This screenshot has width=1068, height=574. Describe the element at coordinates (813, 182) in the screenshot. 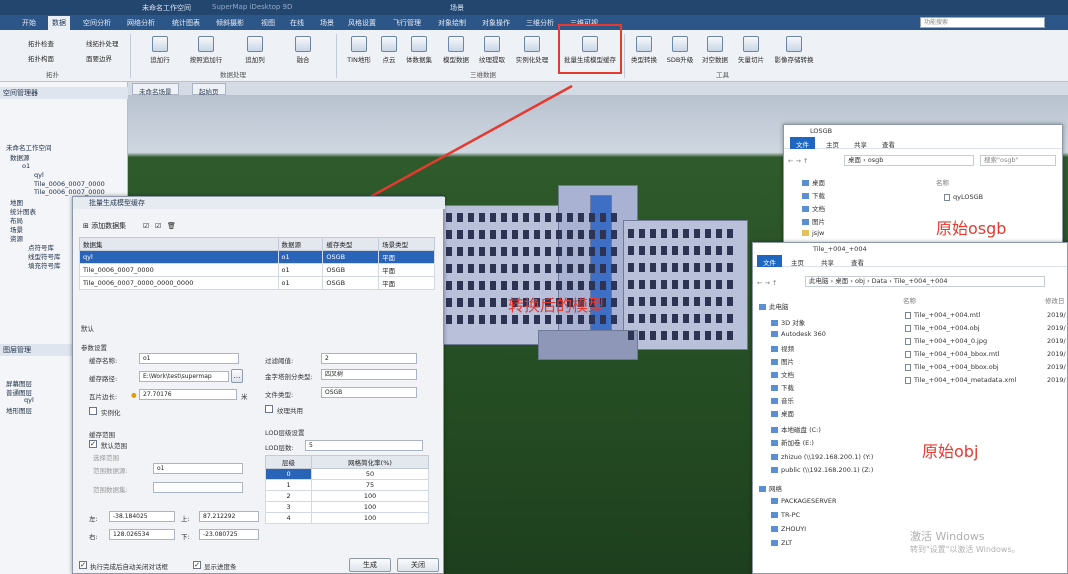

I see `nav-desktop: 桌面` at that location.